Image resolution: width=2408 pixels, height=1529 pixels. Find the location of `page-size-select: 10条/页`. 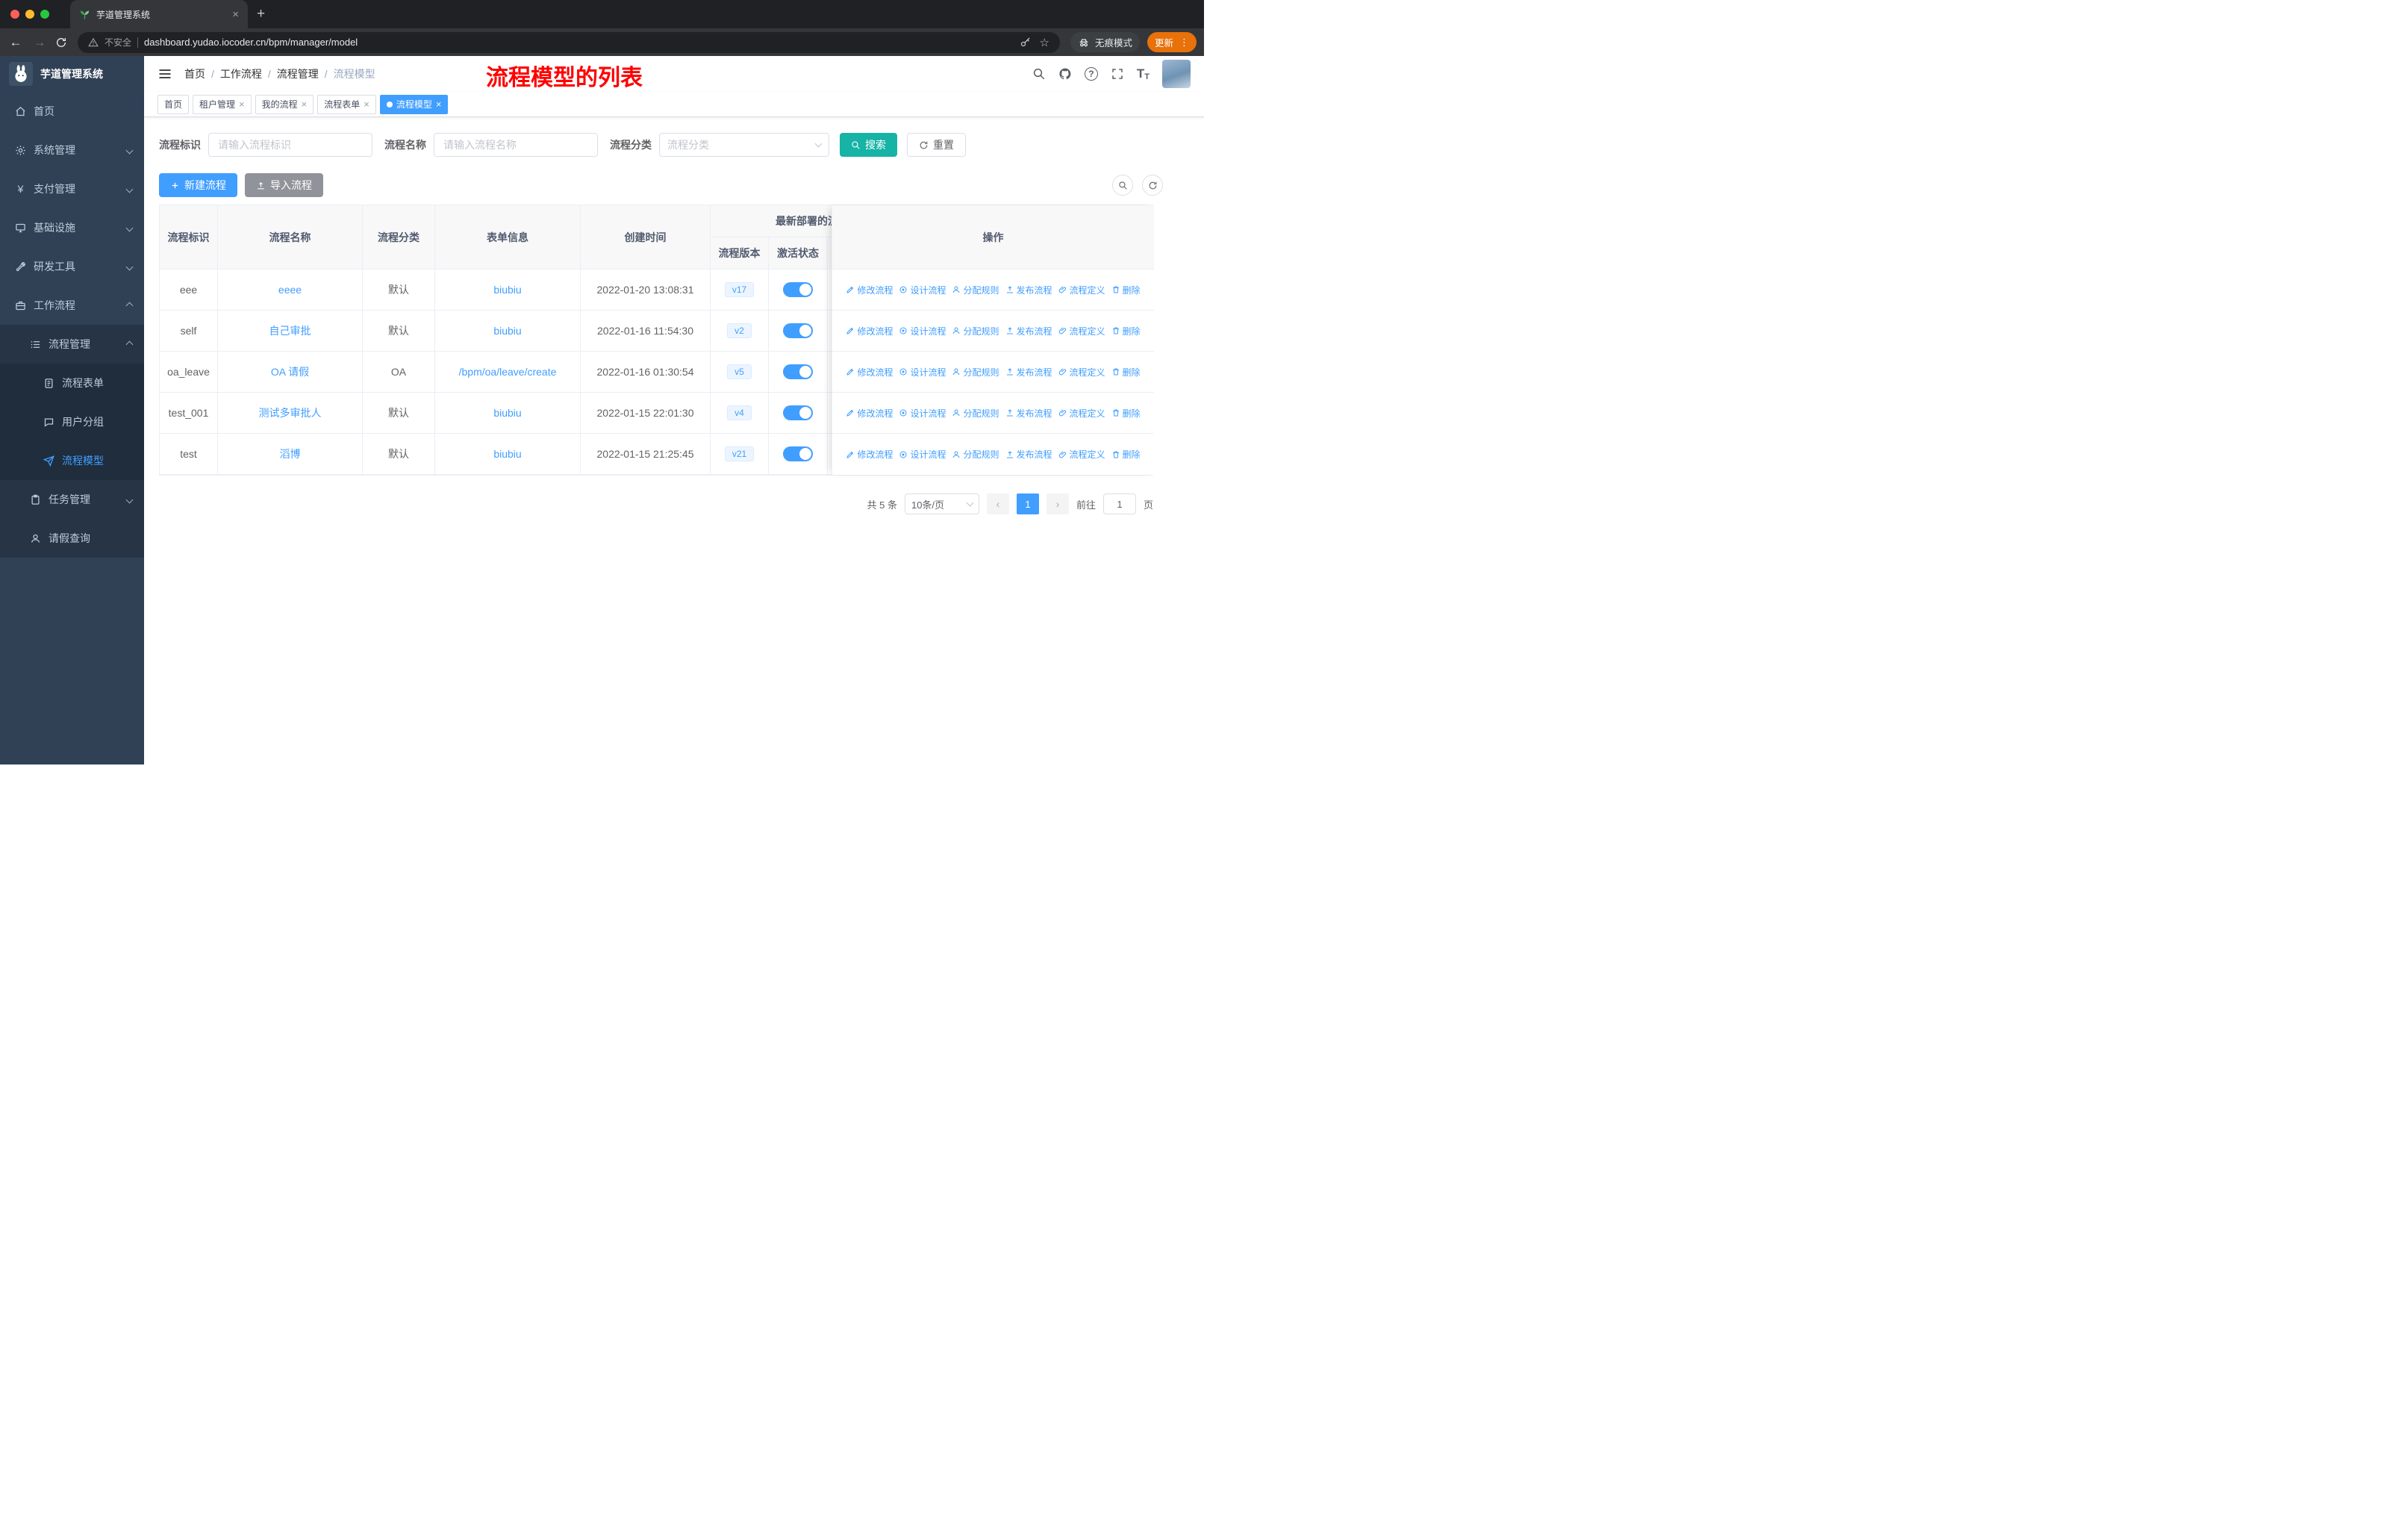

page-size-select: 10条/页 is located at coordinates (941, 504).